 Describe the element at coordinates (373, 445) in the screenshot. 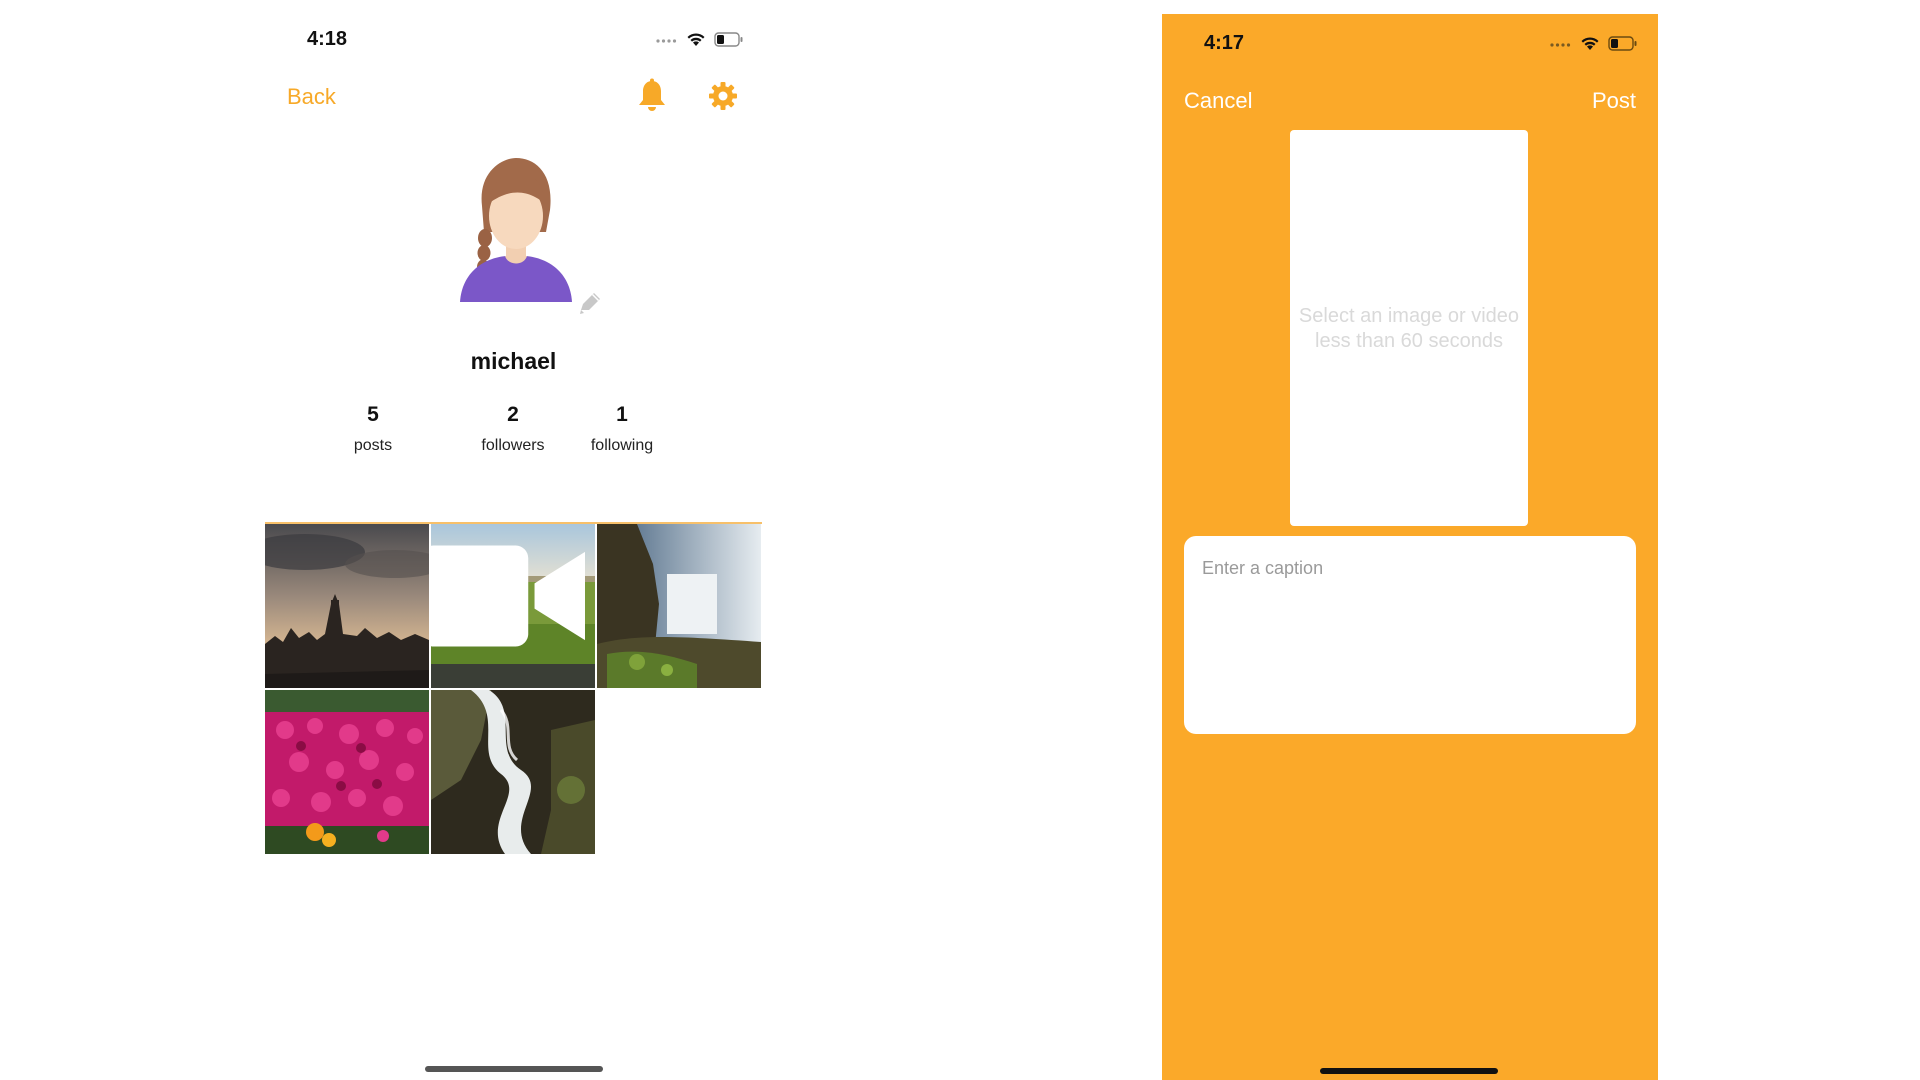

I see `stat-posts-label: posts` at that location.